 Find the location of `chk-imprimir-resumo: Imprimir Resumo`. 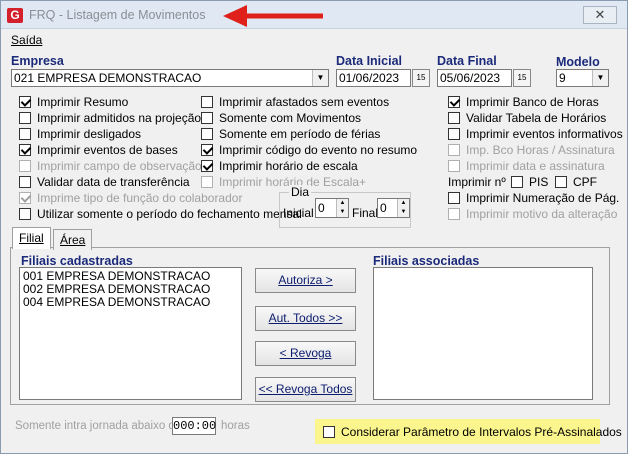

chk-imprimir-resumo: Imprimir Resumo is located at coordinates (73, 102).